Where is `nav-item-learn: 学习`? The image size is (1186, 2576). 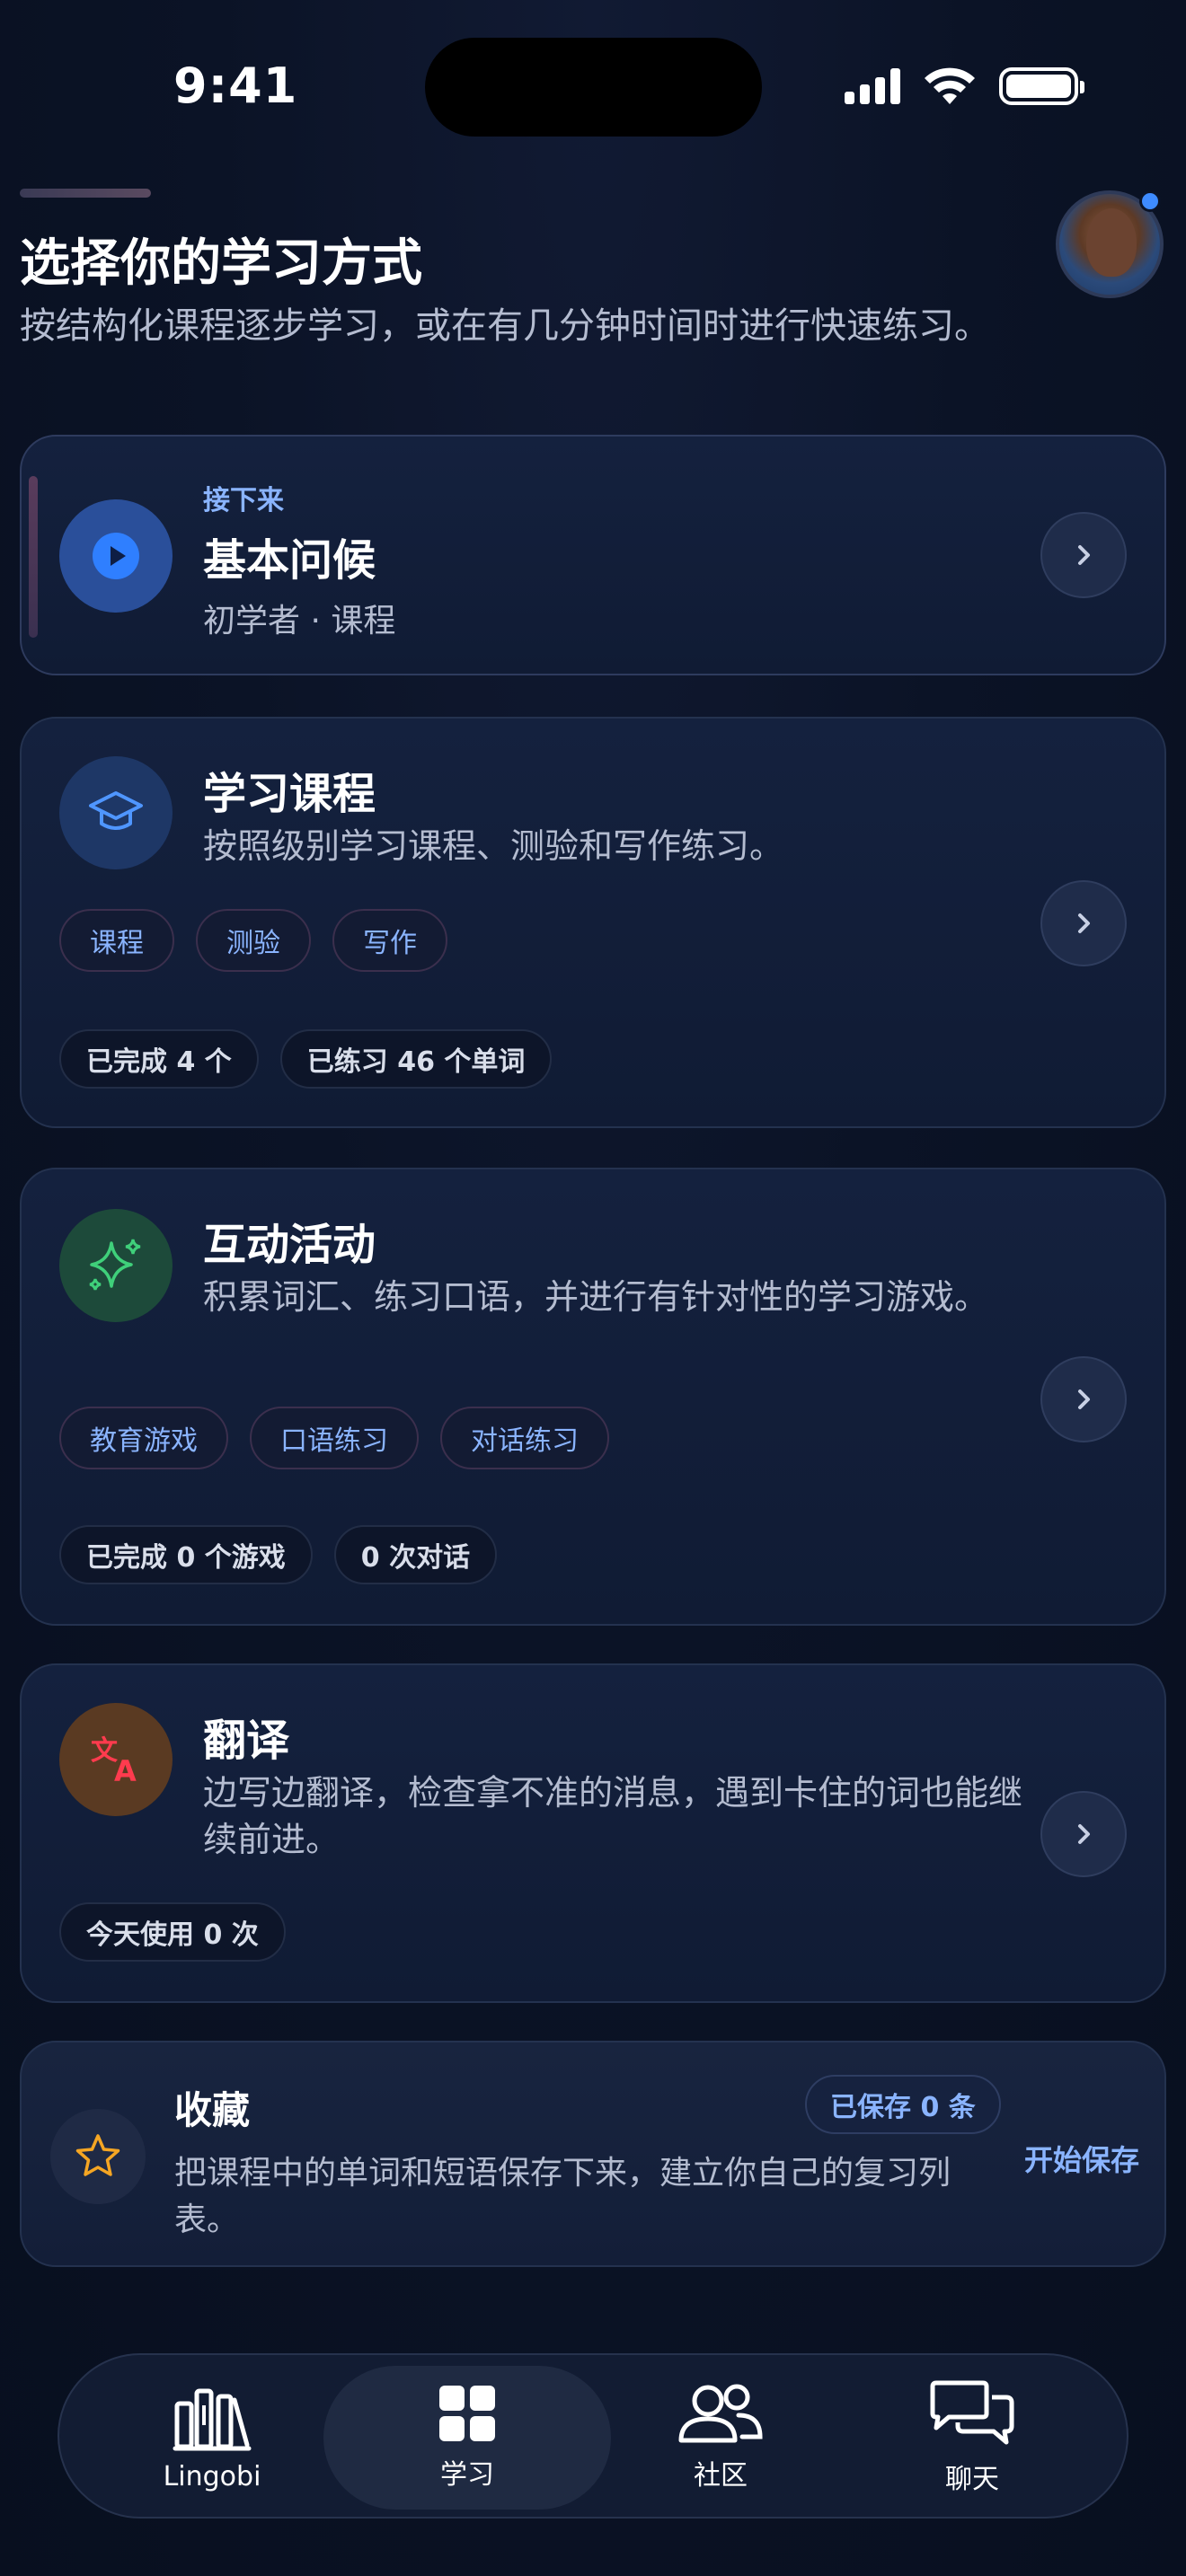
nav-item-learn: 学习 is located at coordinates (467, 2438).